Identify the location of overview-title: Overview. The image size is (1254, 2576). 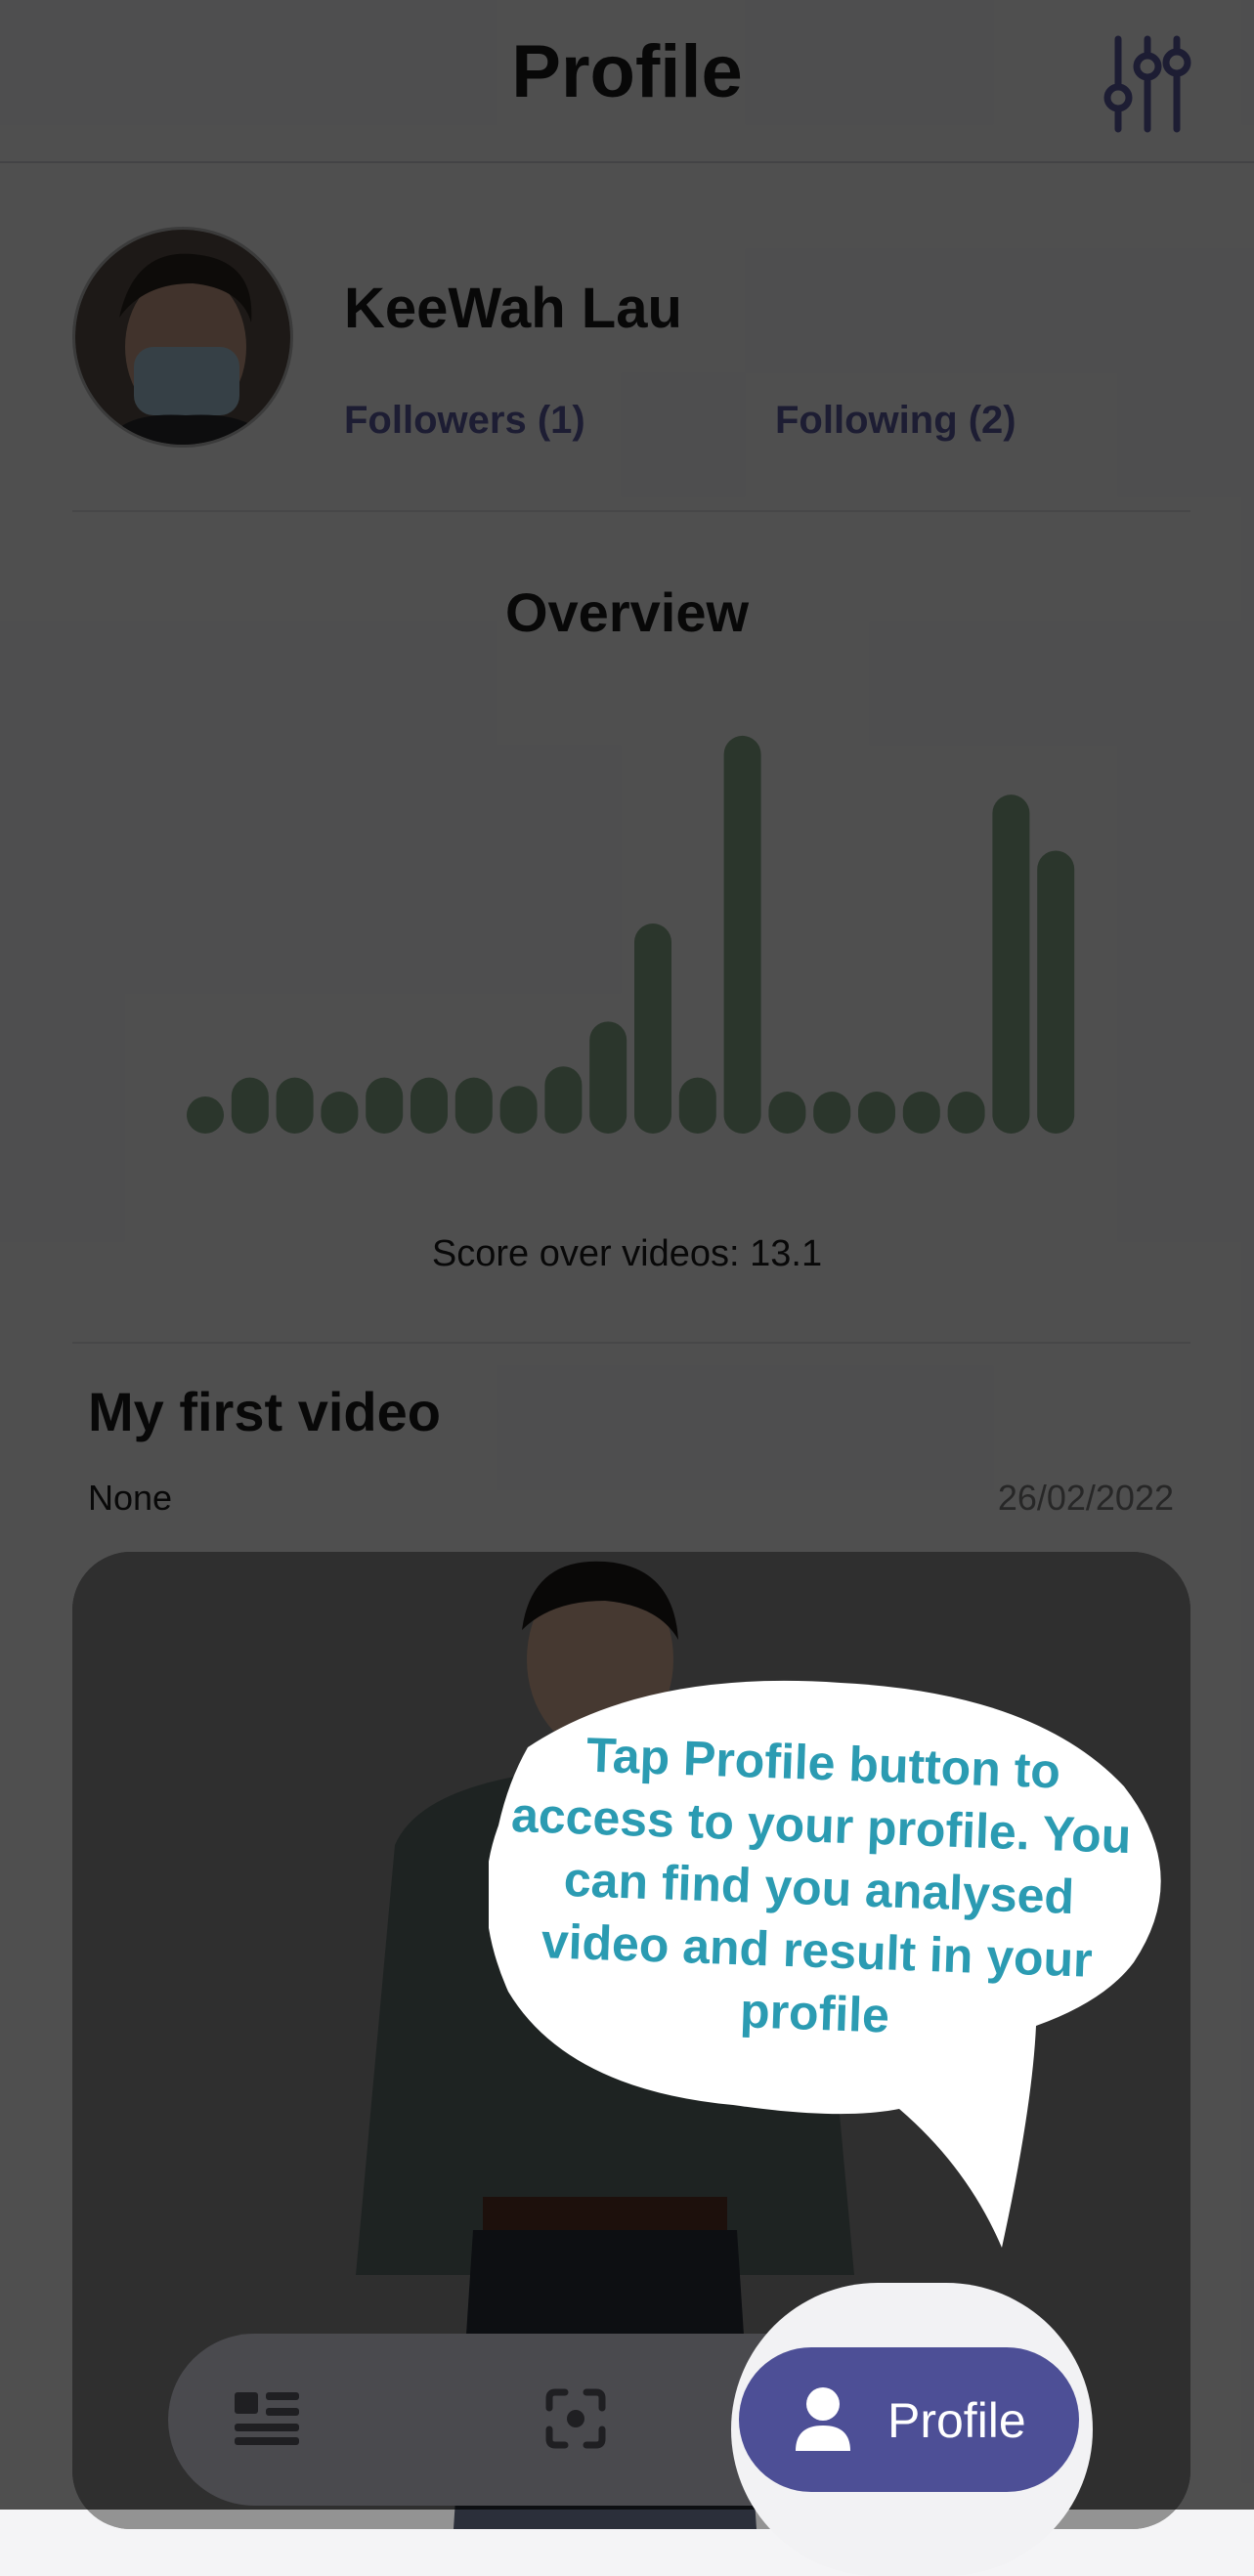
(627, 612).